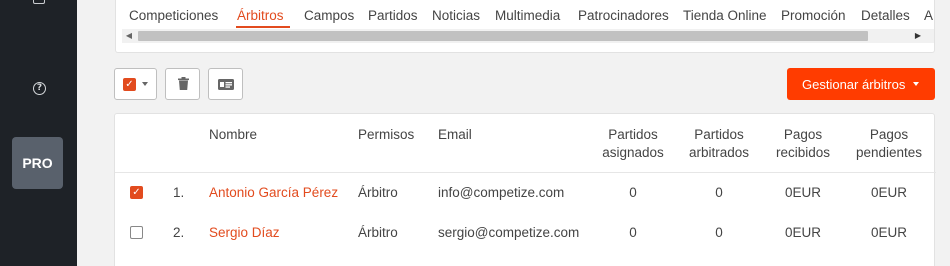 The image size is (950, 266). I want to click on header-divider, so click(525, 172).